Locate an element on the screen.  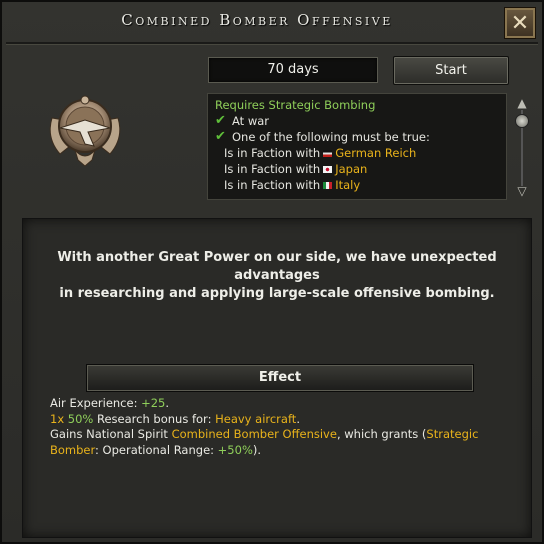
requirement-faction-germany: Is in Faction with German Reich is located at coordinates (360, 153).